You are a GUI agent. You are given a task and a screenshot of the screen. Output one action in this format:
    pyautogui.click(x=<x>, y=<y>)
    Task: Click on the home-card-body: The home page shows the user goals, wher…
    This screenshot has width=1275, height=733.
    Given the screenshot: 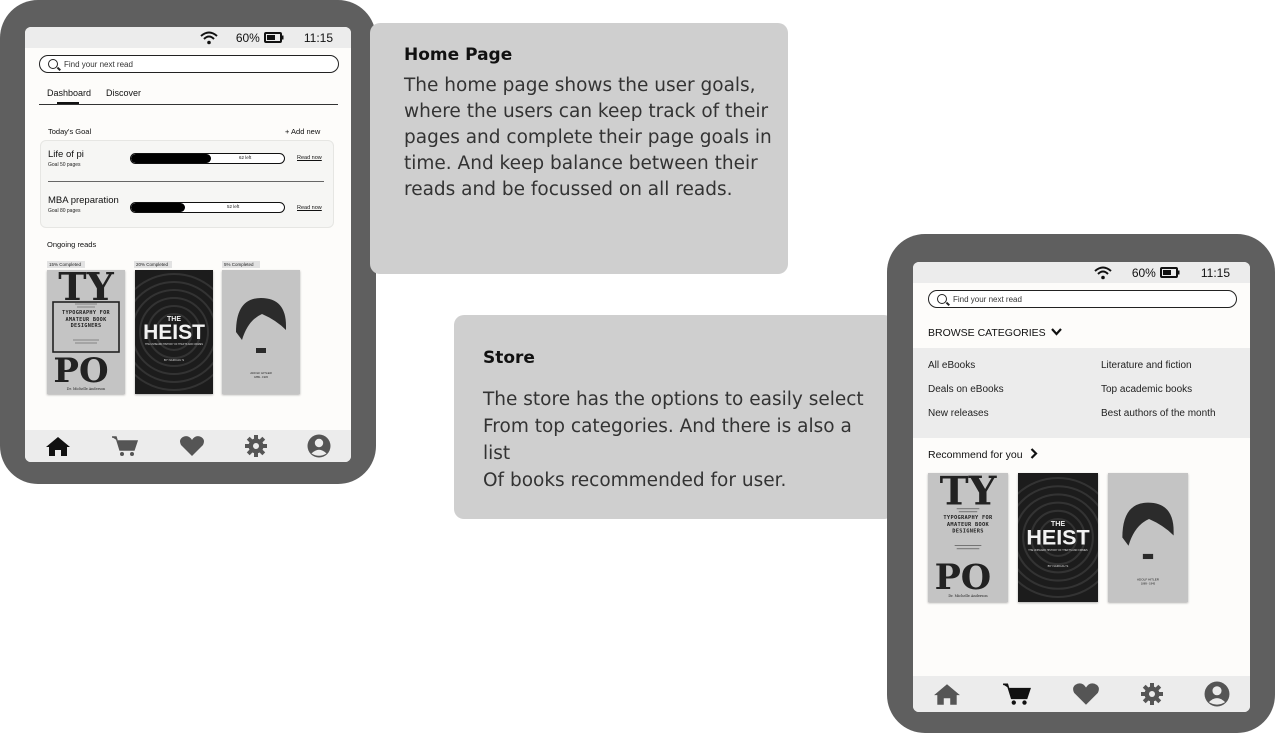 What is the action you would take?
    pyautogui.click(x=588, y=137)
    